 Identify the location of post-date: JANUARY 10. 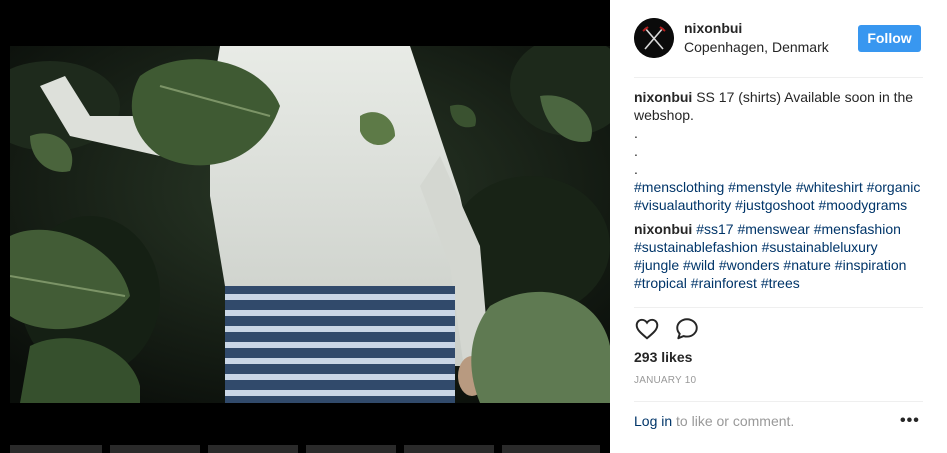
(665, 380).